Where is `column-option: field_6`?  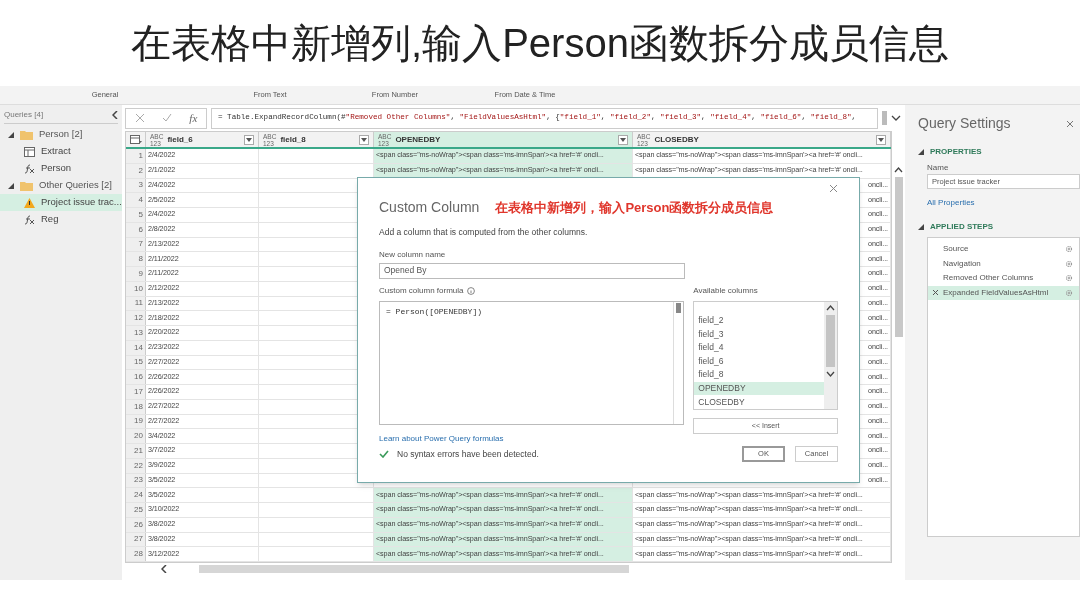 column-option: field_6 is located at coordinates (759, 361).